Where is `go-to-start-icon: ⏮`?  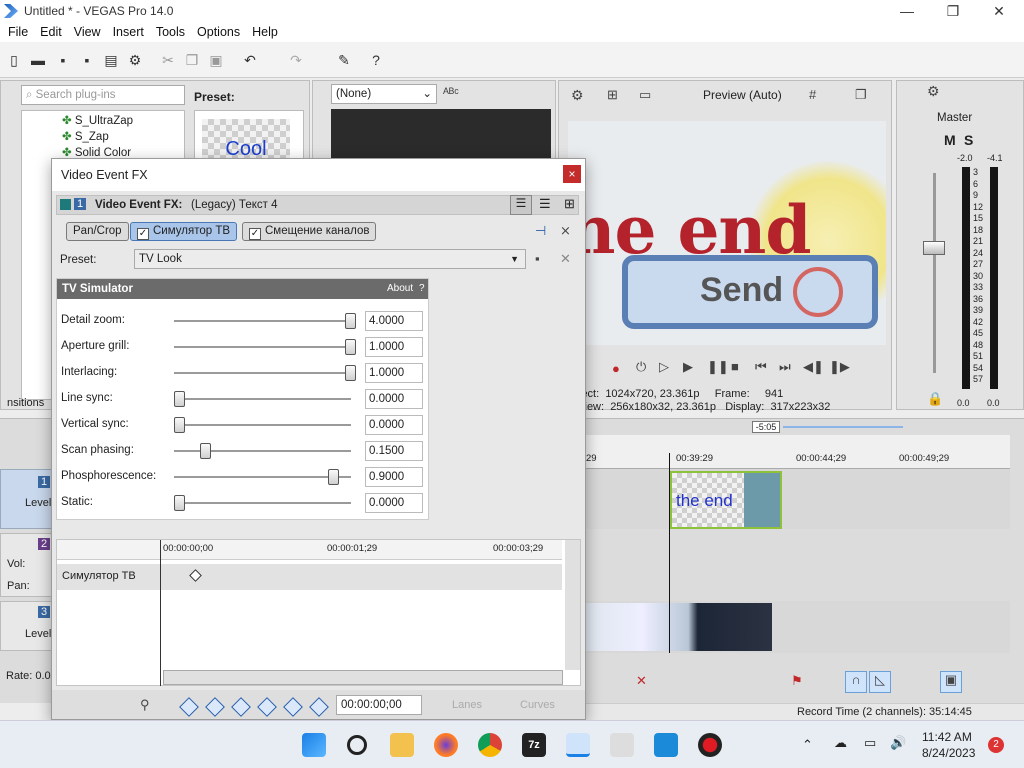 go-to-start-icon: ⏮ is located at coordinates (761, 367).